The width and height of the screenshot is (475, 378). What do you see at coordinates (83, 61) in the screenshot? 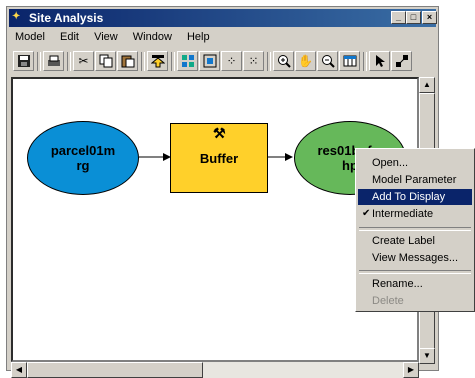
I see `cut-icon: ✂` at bounding box center [83, 61].